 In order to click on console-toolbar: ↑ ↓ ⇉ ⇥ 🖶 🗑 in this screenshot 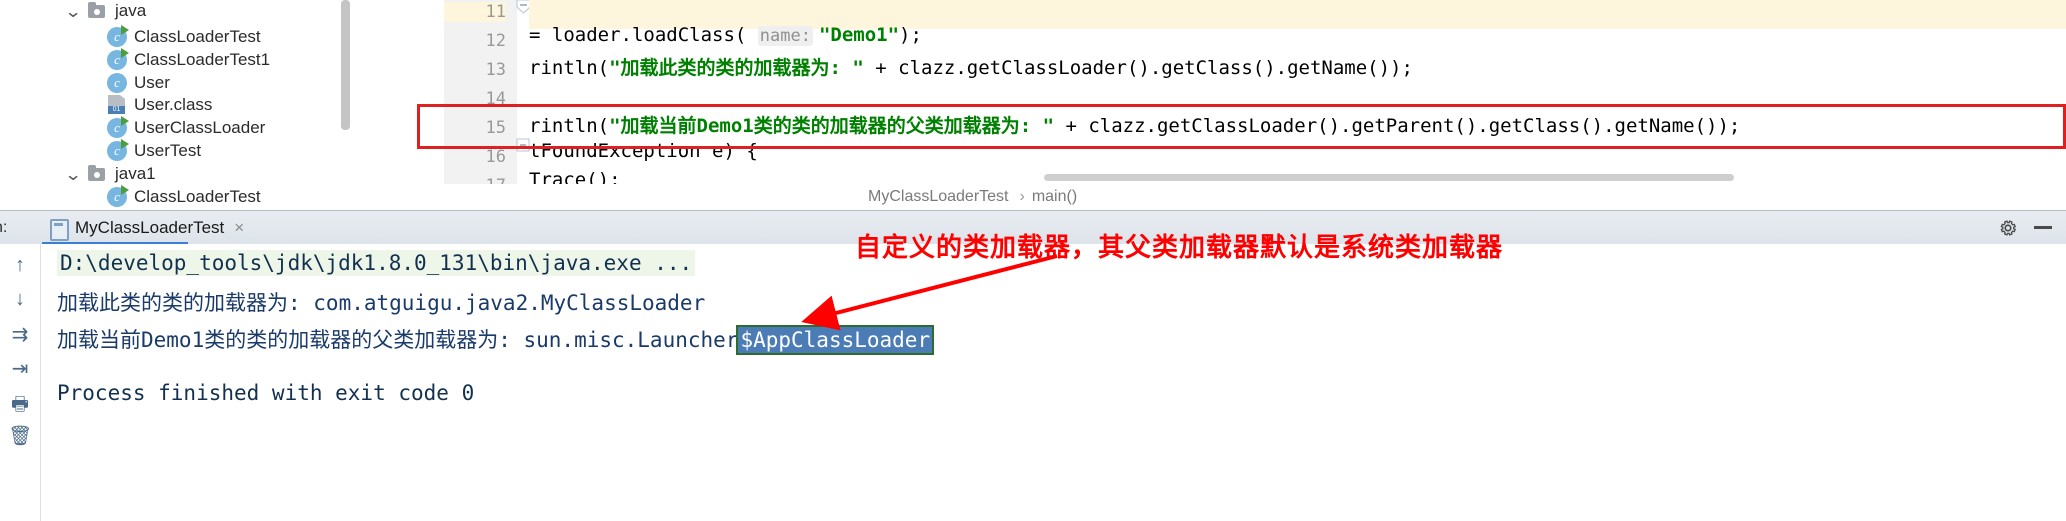, I will do `click(20, 382)`.